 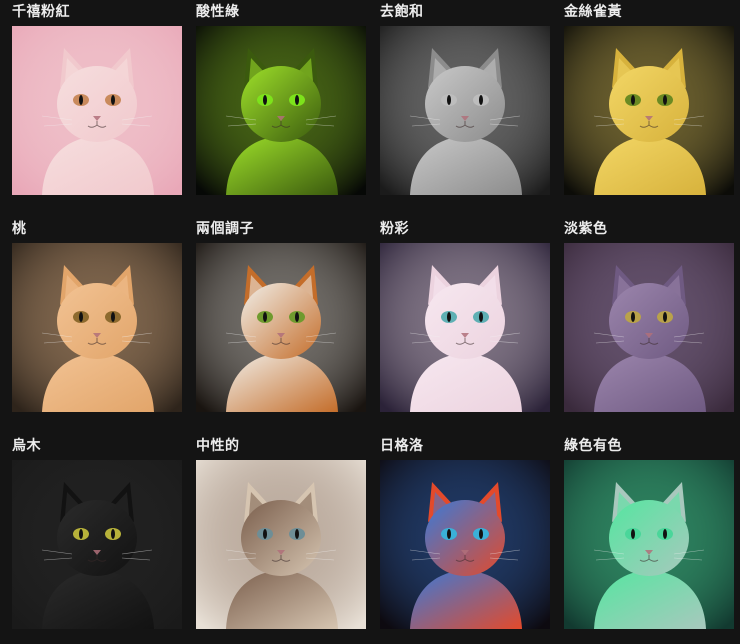 I want to click on card-label: 千禧粉紅, so click(x=41, y=12).